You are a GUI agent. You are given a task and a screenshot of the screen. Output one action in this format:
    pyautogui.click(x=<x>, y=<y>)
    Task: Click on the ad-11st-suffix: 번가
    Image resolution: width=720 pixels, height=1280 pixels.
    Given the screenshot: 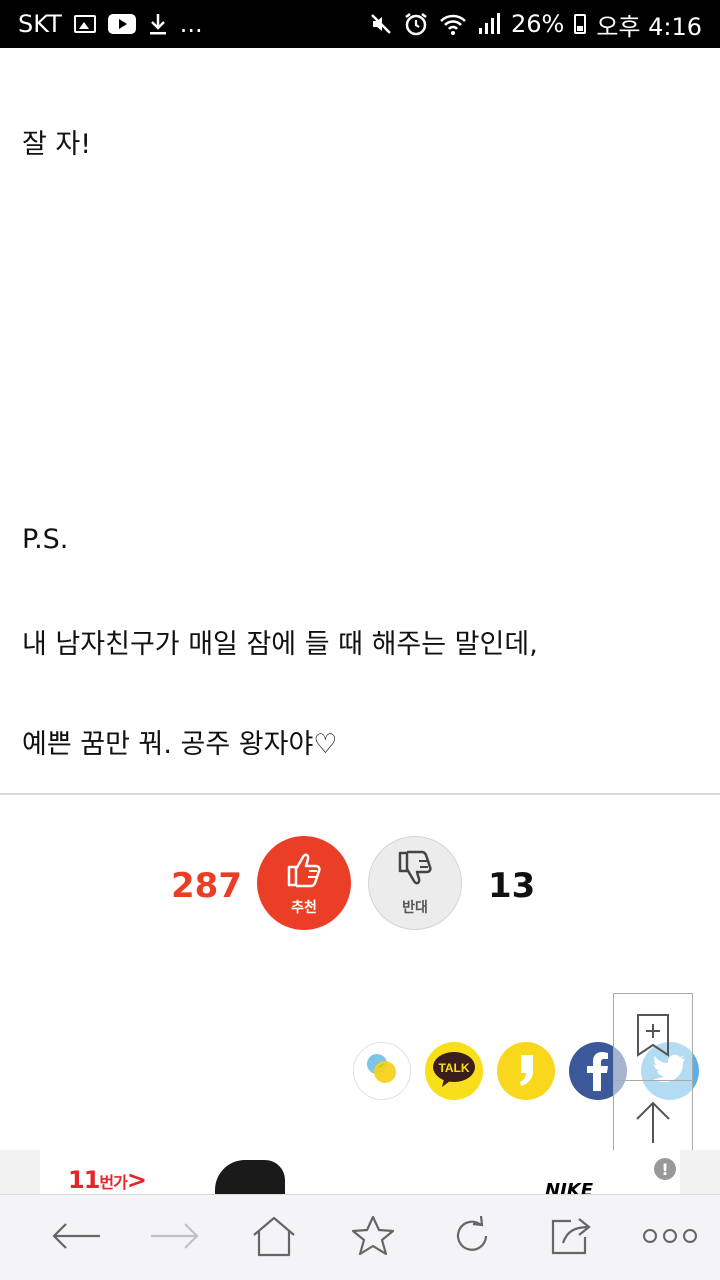 What is the action you would take?
    pyautogui.click(x=113, y=1182)
    